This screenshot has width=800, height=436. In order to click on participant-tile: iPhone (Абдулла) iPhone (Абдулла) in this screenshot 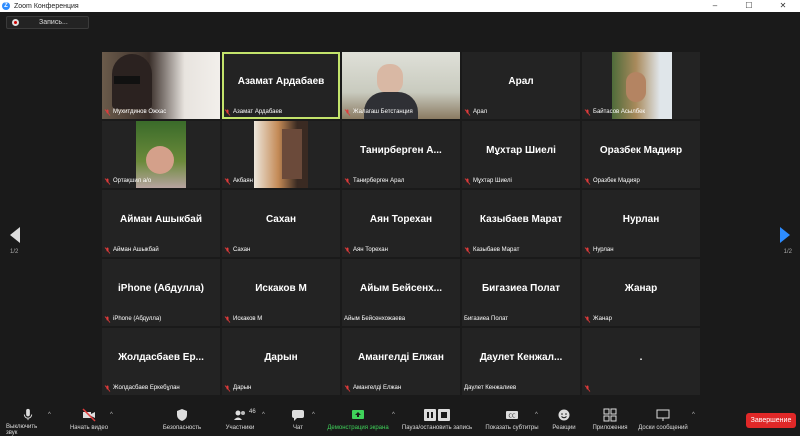, I will do `click(161, 292)`.